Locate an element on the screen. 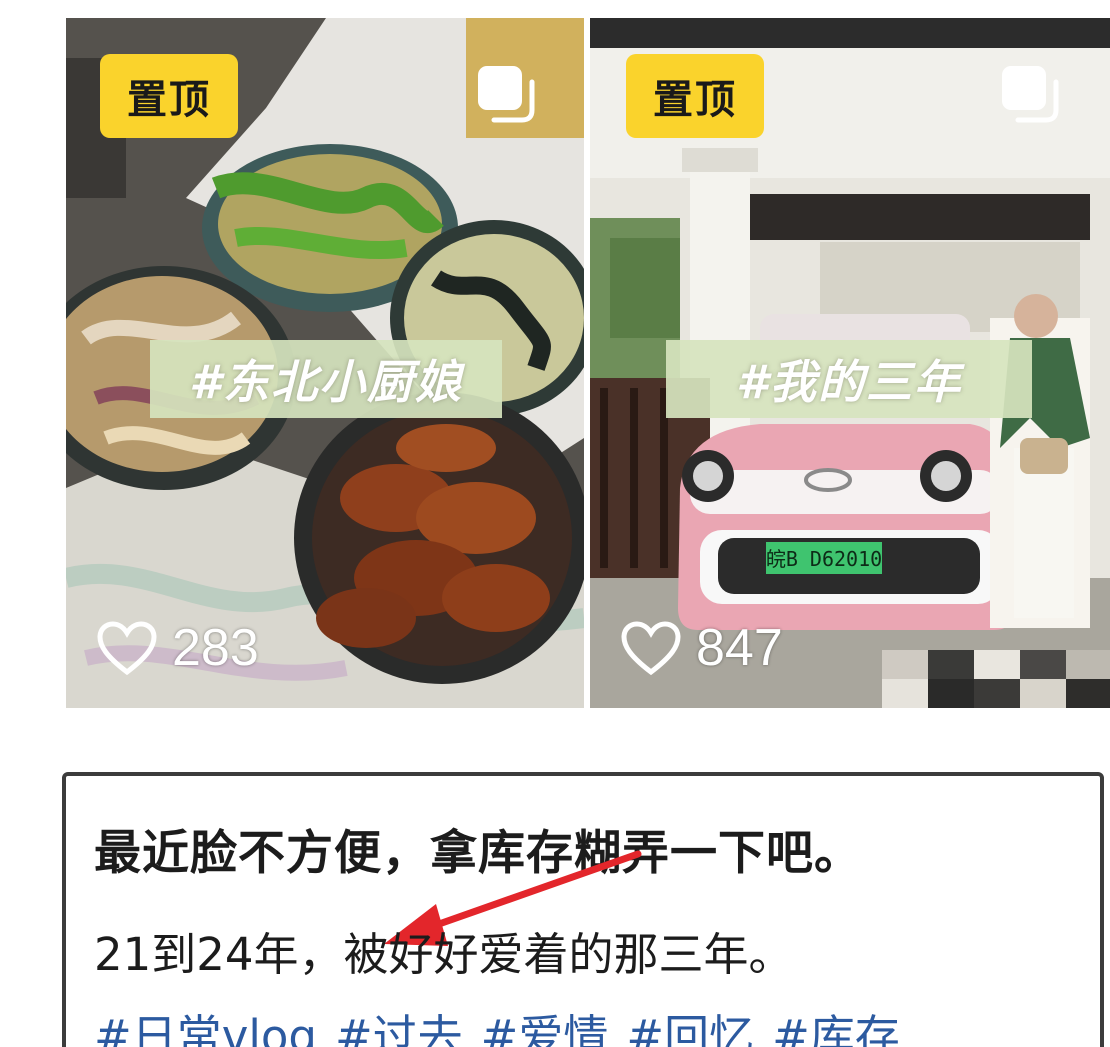  hashtag-link: #爱情 is located at coordinates (545, 1023).